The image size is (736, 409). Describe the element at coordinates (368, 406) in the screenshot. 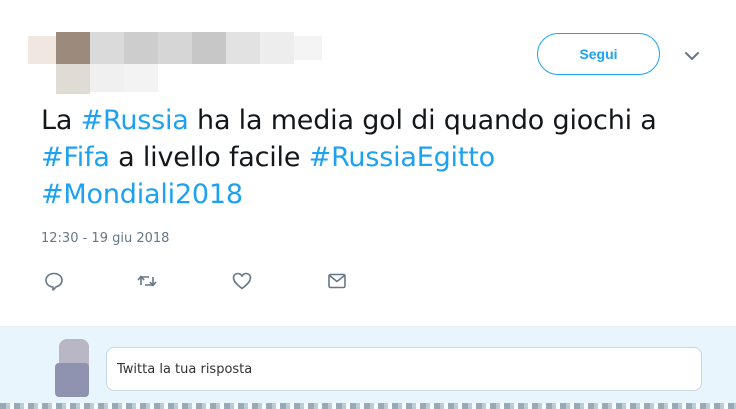

I see `clipped-content-strip` at that location.